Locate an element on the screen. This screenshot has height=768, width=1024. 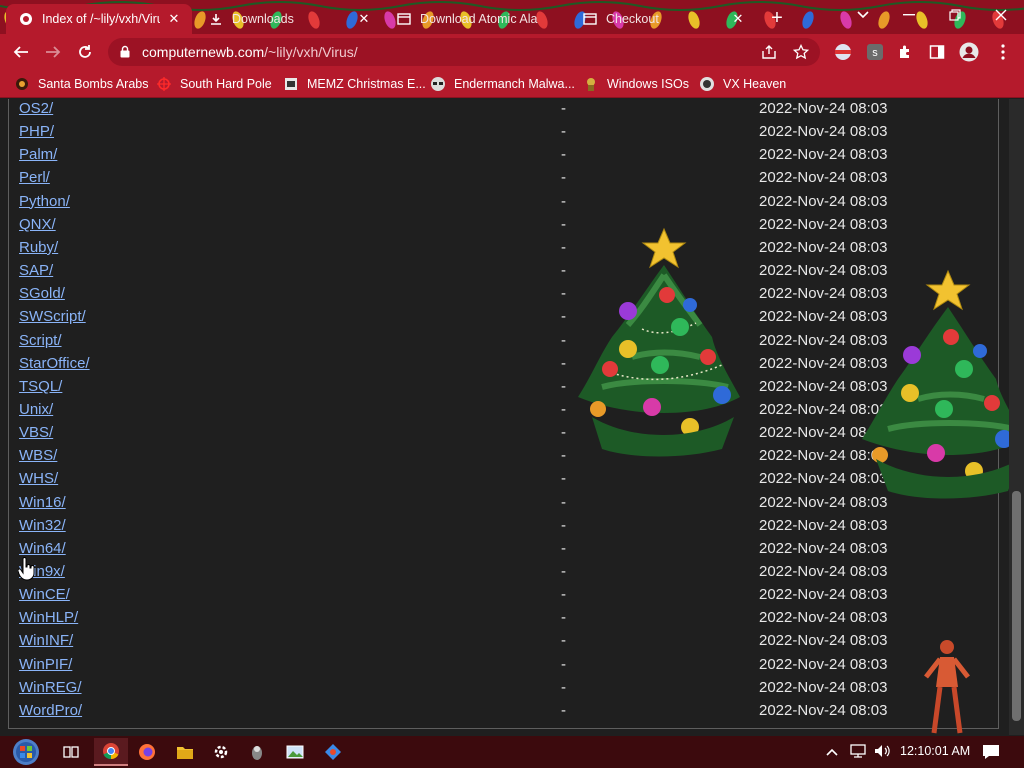
directory-link: Win64/ is located at coordinates (42, 548).